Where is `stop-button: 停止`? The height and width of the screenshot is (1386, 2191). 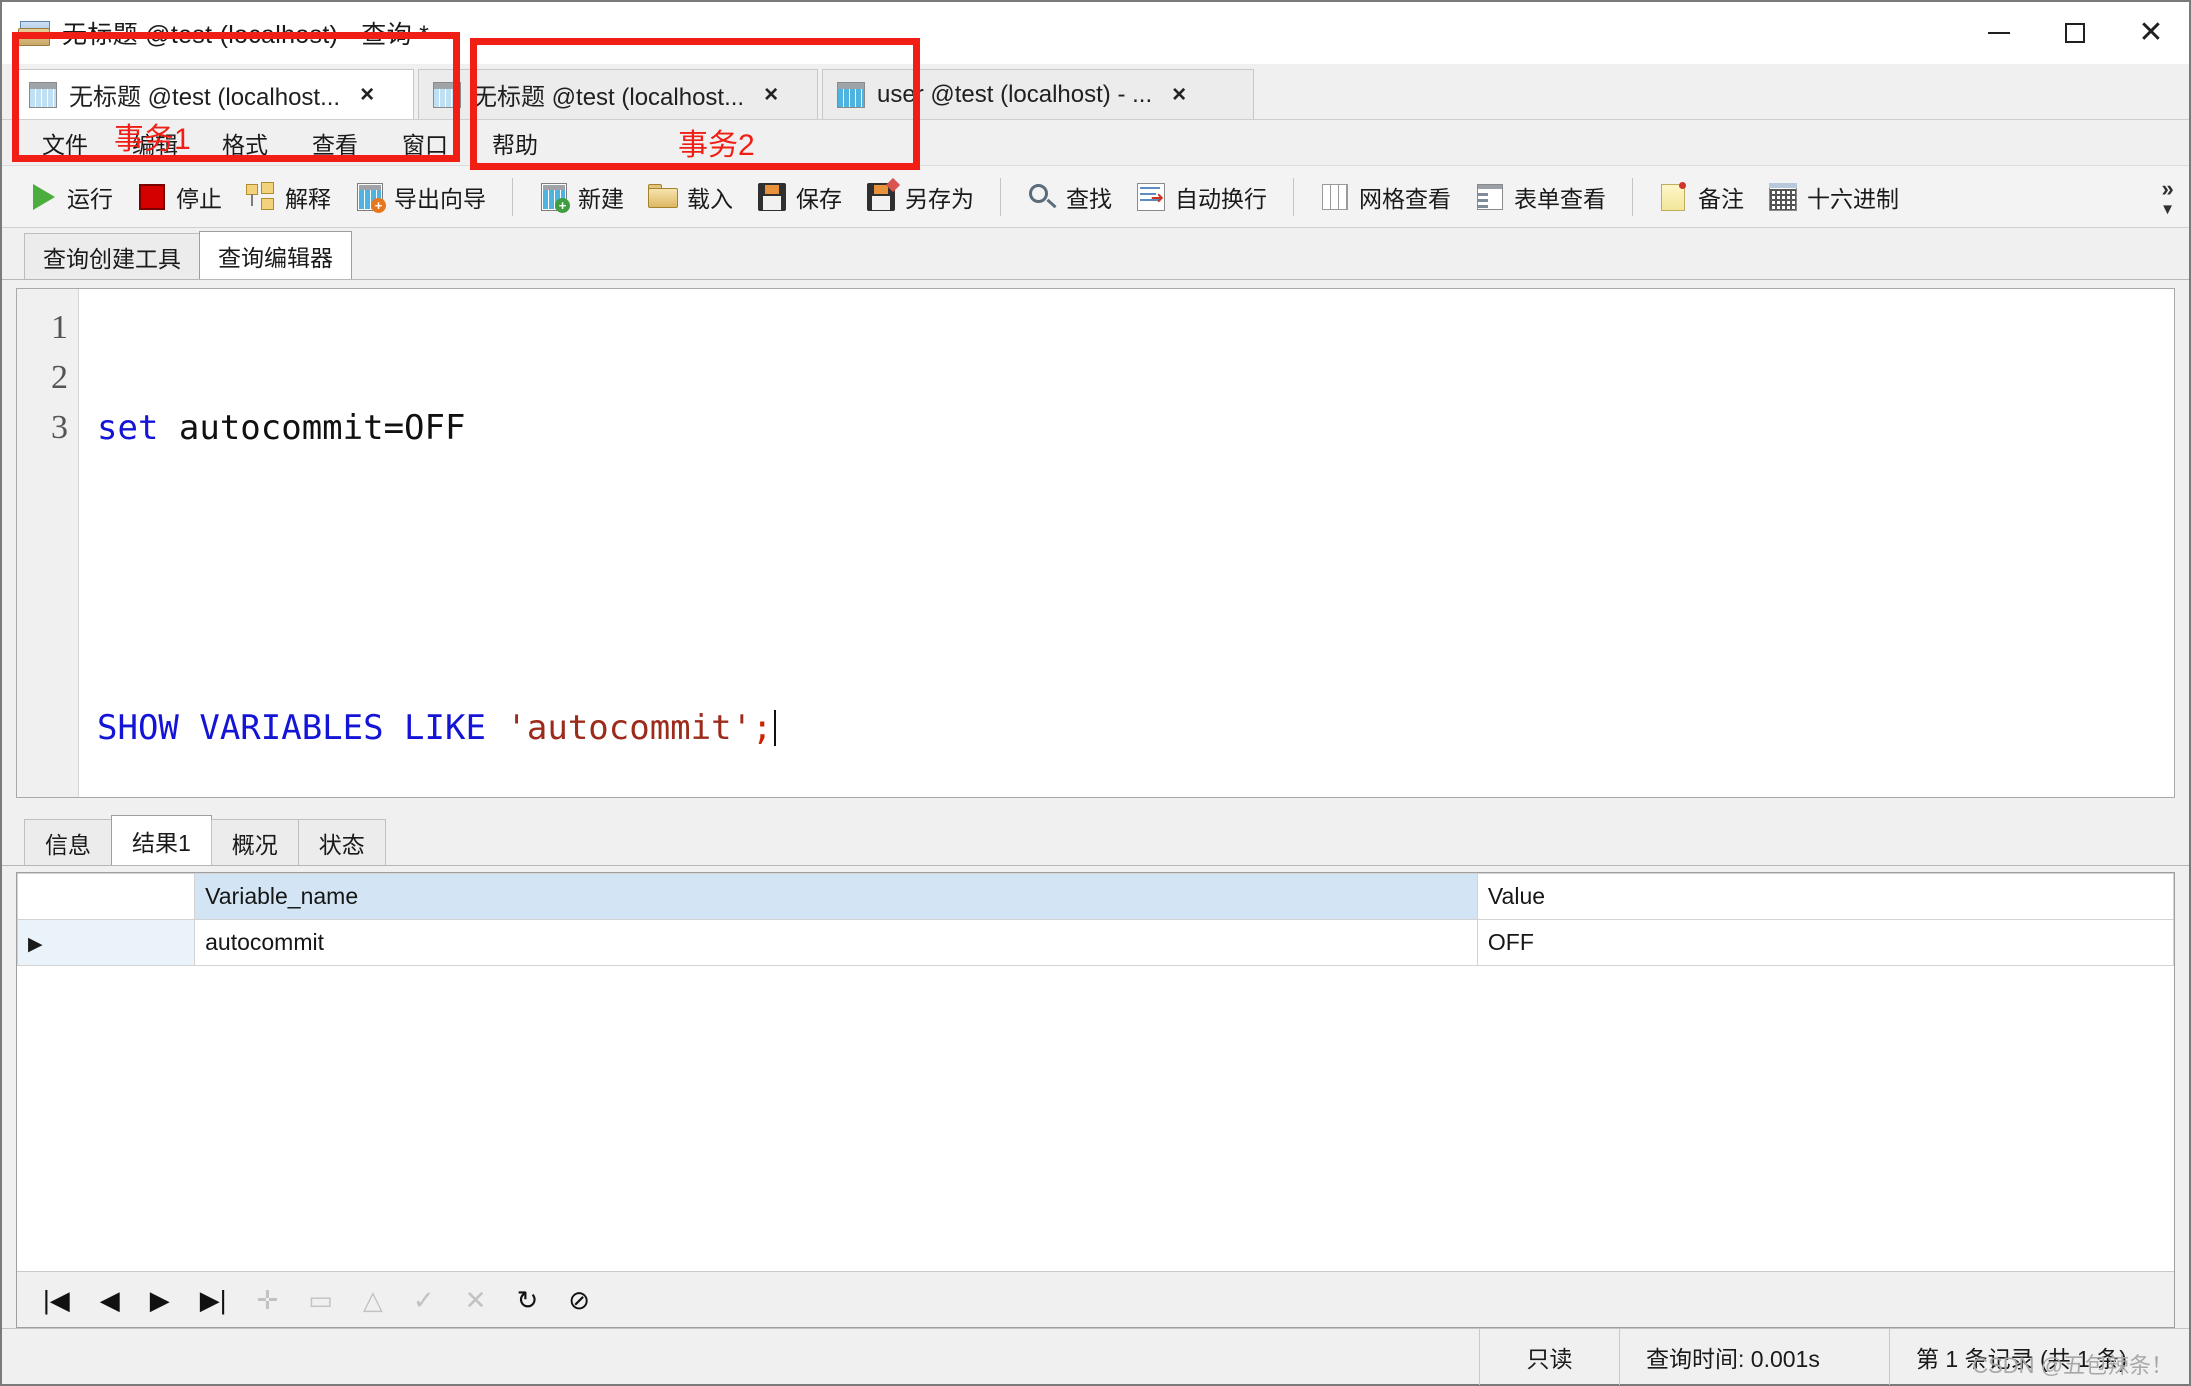 stop-button: 停止 is located at coordinates (179, 197).